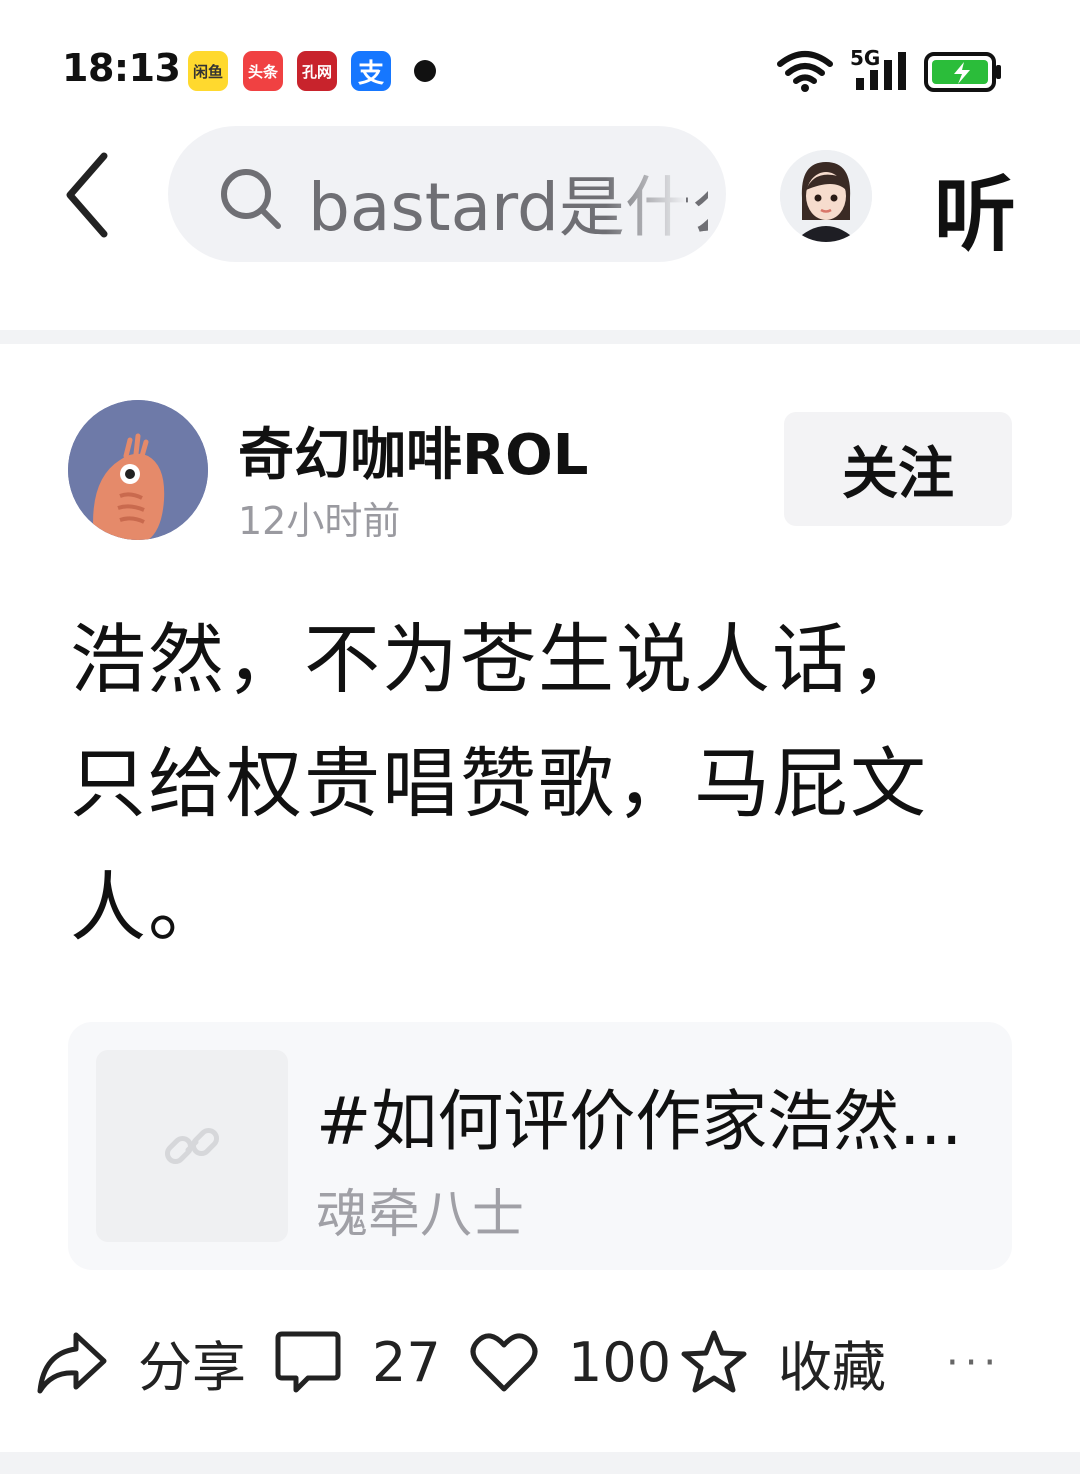 The width and height of the screenshot is (1080, 1474). Describe the element at coordinates (192, 1367) in the screenshot. I see `share-label: 分享` at that location.